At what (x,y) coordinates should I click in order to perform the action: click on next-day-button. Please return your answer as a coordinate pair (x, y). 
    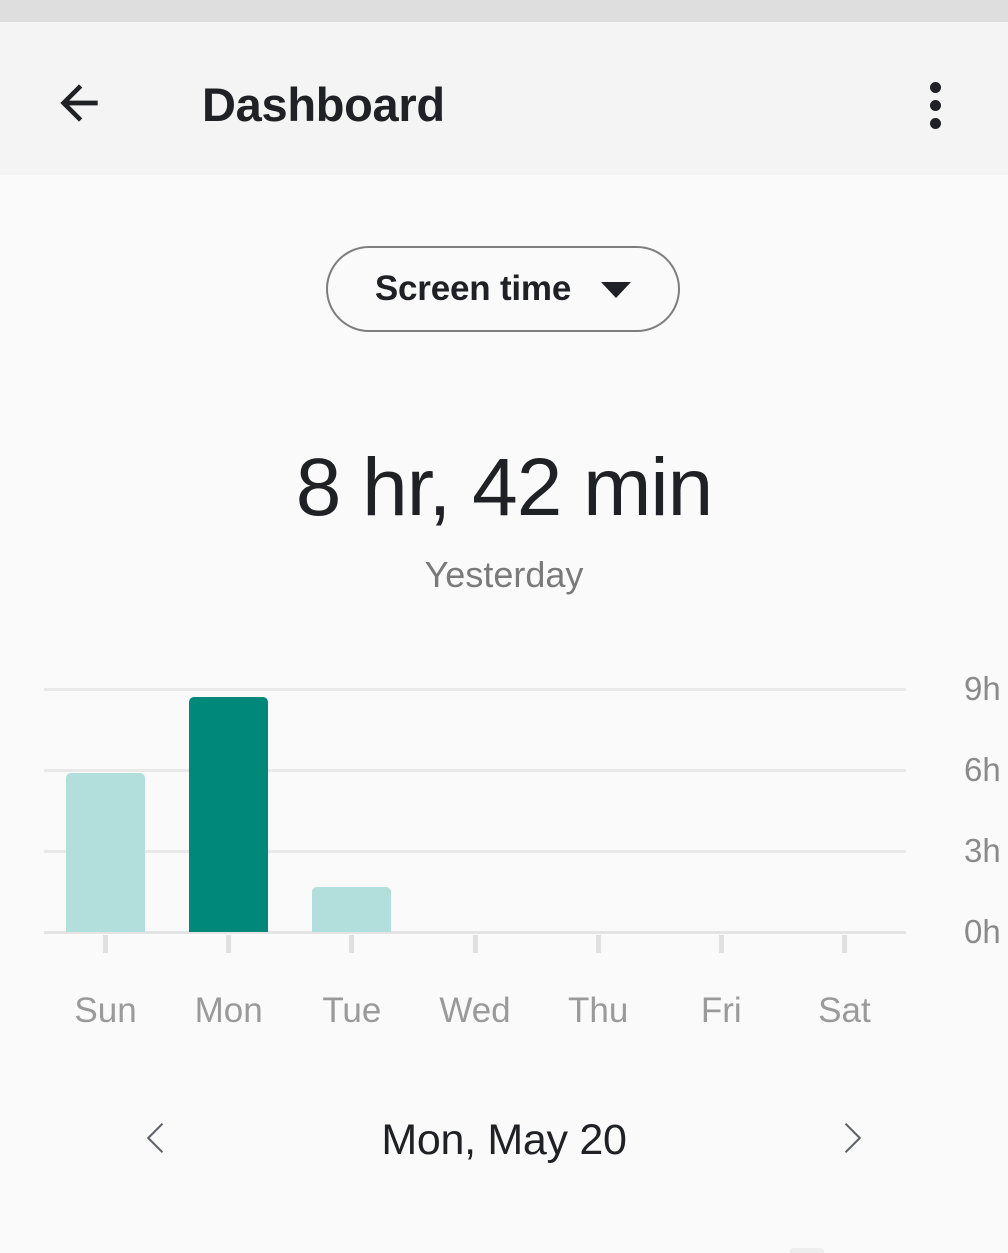
    Looking at the image, I should click on (851, 1140).